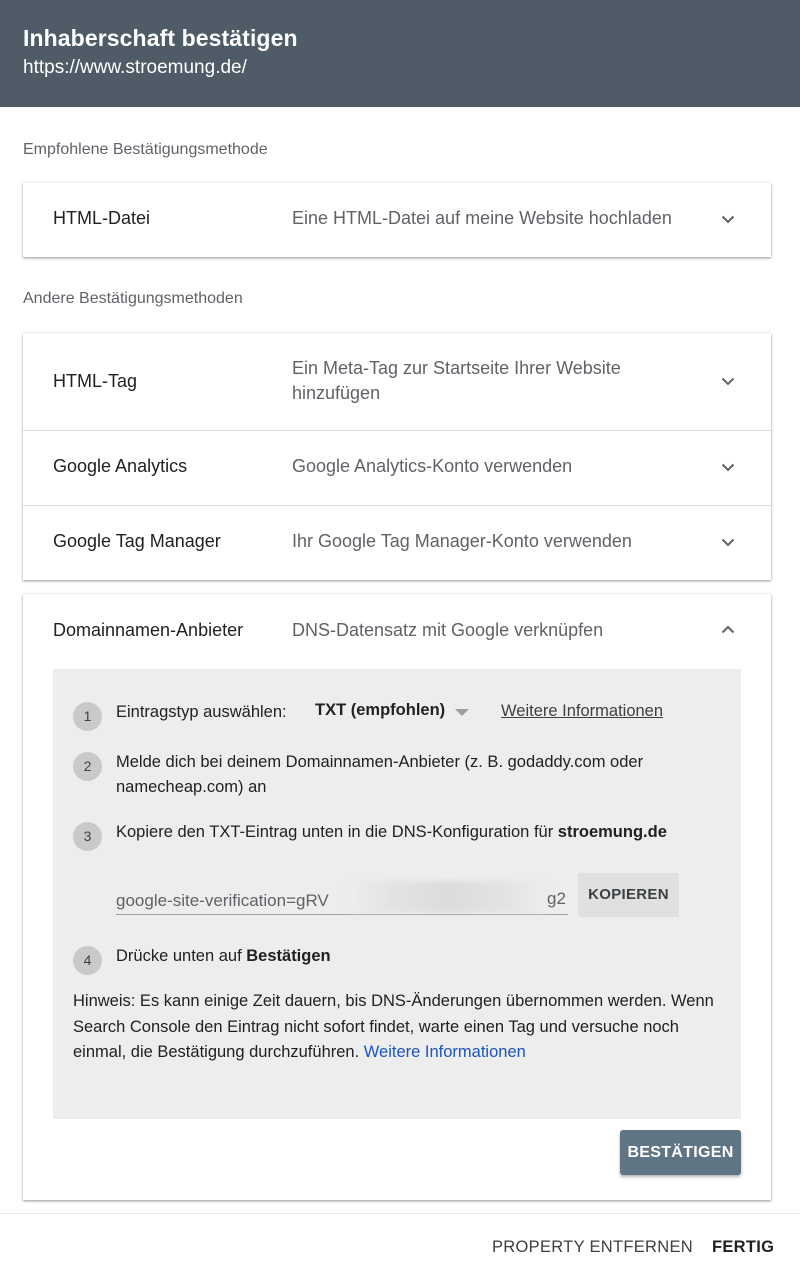  I want to click on domain-name: stroemung.de, so click(612, 832).